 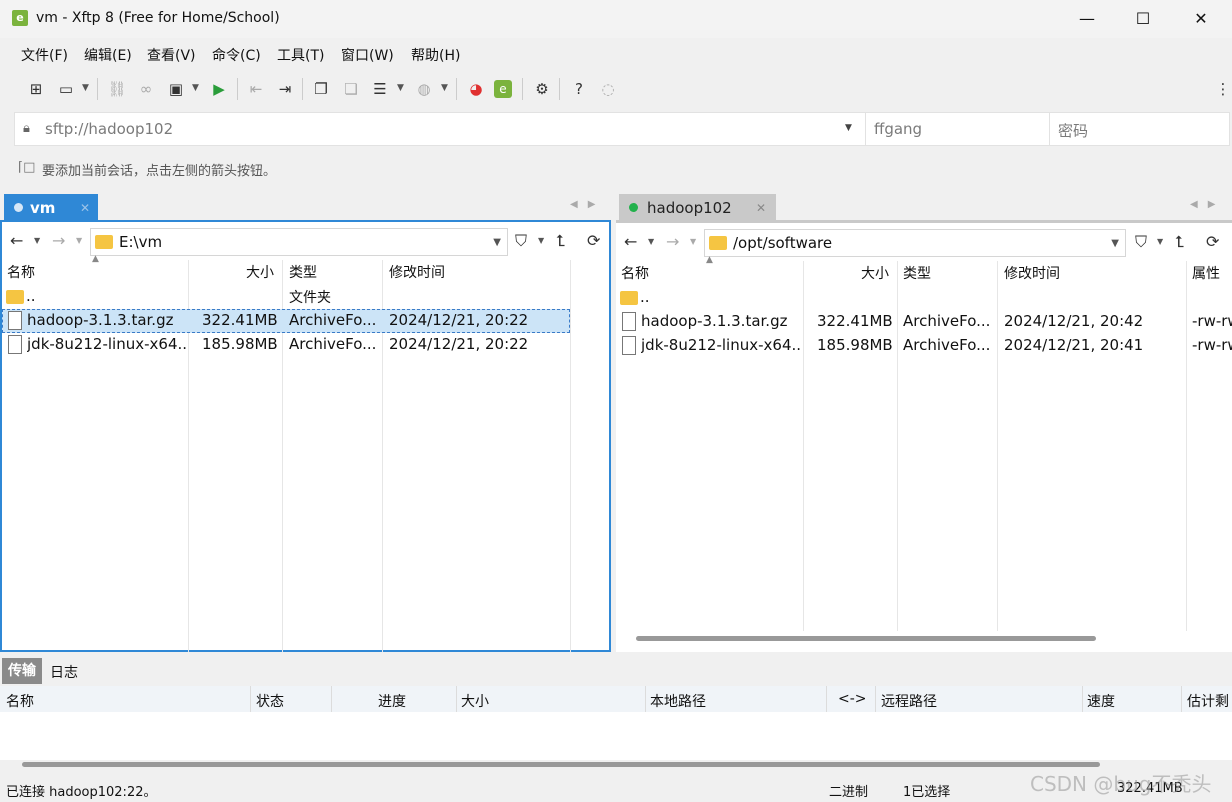 What do you see at coordinates (22, 671) in the screenshot?
I see `tab-transfer: 传输` at bounding box center [22, 671].